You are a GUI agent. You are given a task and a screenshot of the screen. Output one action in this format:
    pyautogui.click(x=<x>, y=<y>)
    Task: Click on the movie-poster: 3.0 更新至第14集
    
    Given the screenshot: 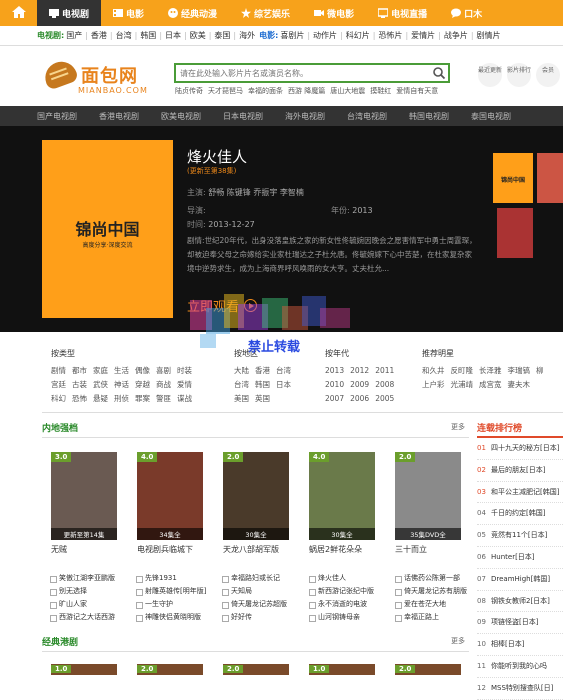 What is the action you would take?
    pyautogui.click(x=84, y=496)
    